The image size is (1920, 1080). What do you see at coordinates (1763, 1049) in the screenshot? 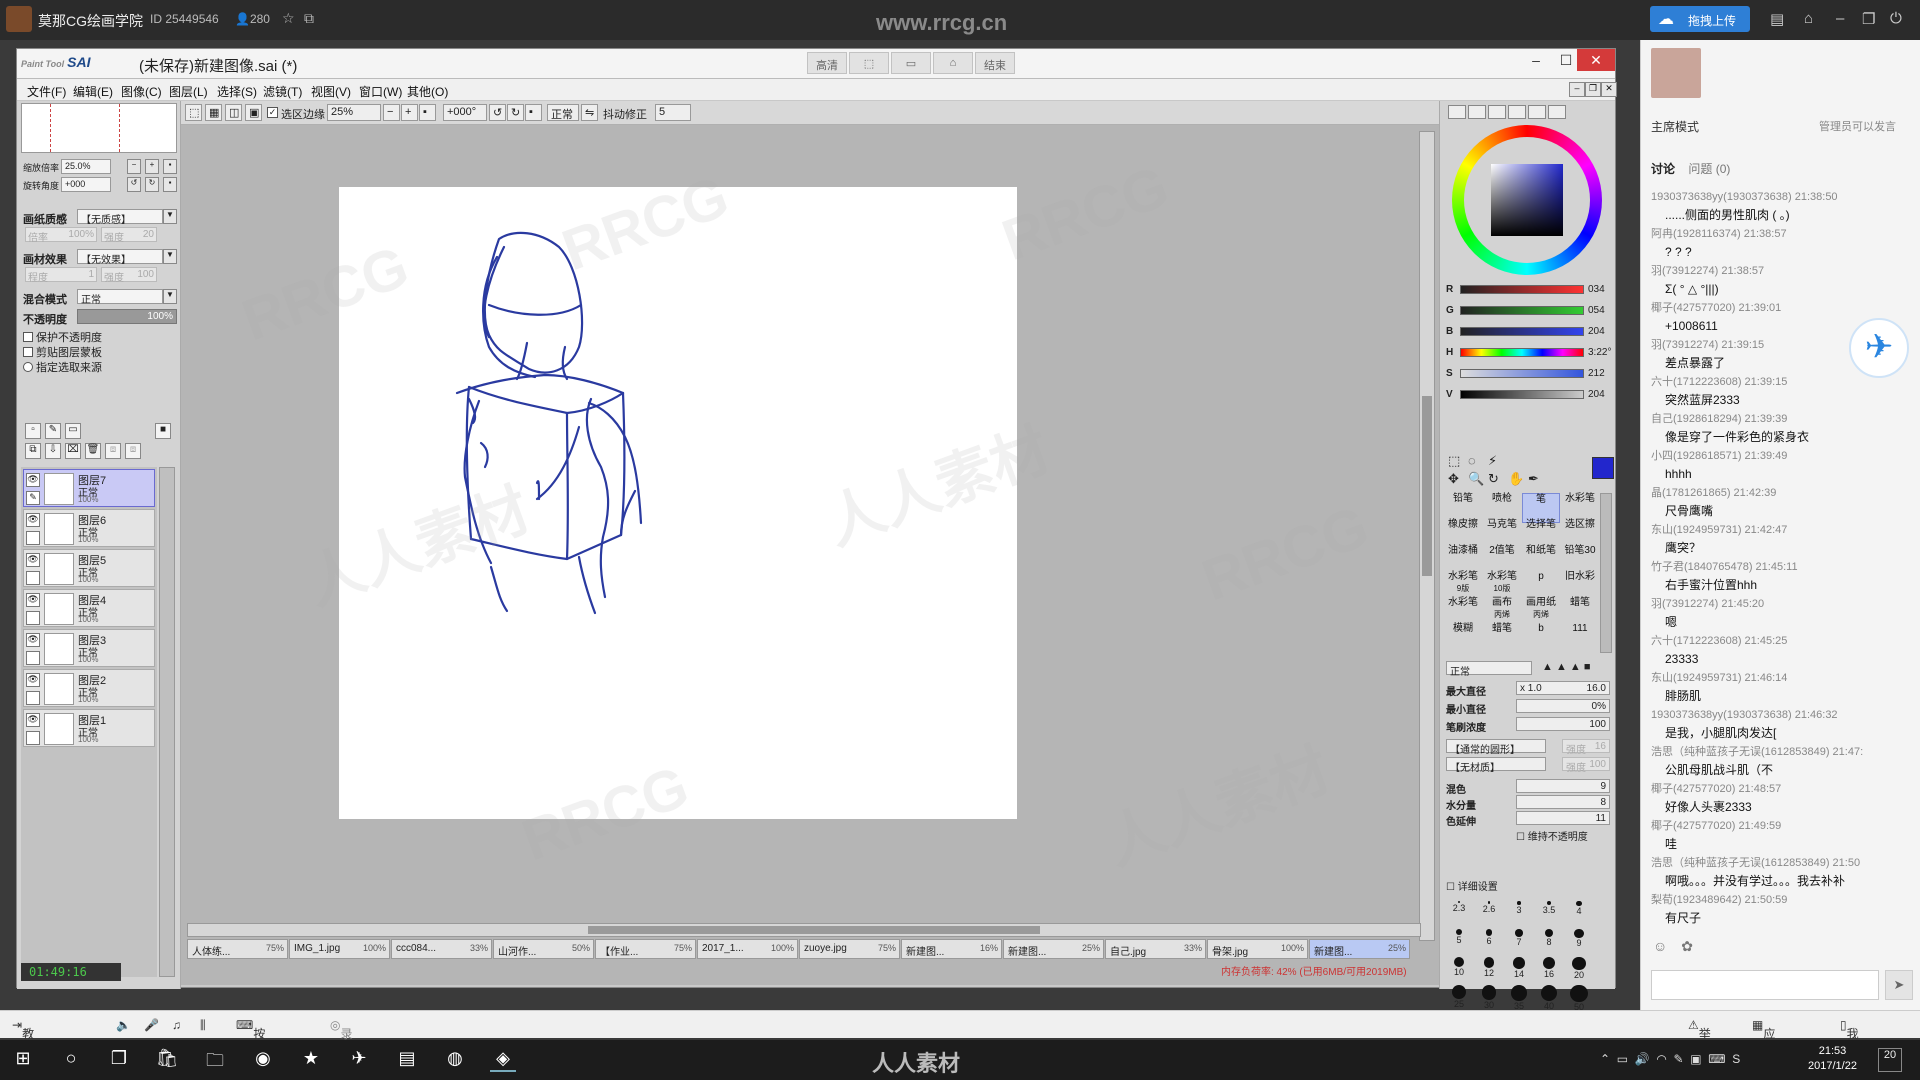
I see `app-center-button: ▦ 应用中心` at bounding box center [1763, 1049].